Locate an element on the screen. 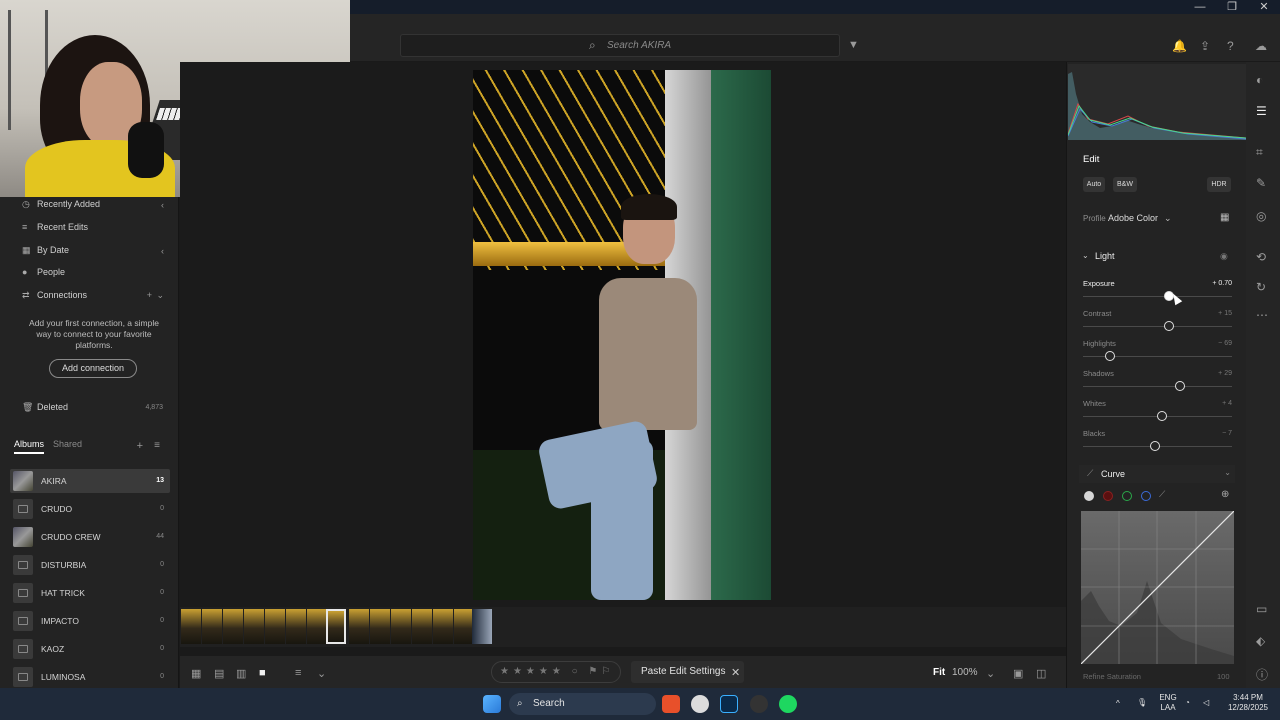 The image size is (1280, 720). add-album-icon: + is located at coordinates (140, 446).